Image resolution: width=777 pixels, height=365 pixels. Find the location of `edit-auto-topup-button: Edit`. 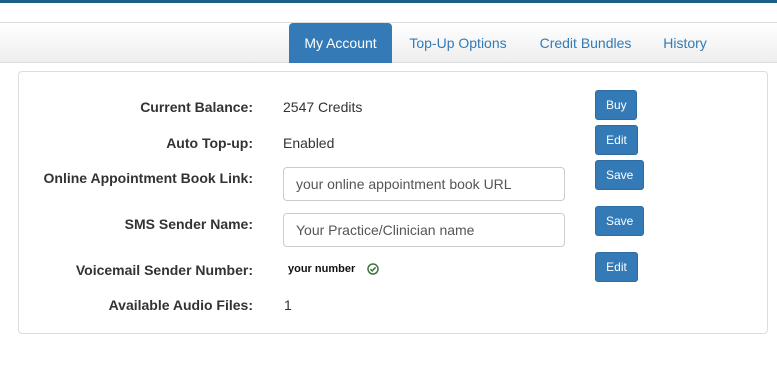

edit-auto-topup-button: Edit is located at coordinates (616, 140).